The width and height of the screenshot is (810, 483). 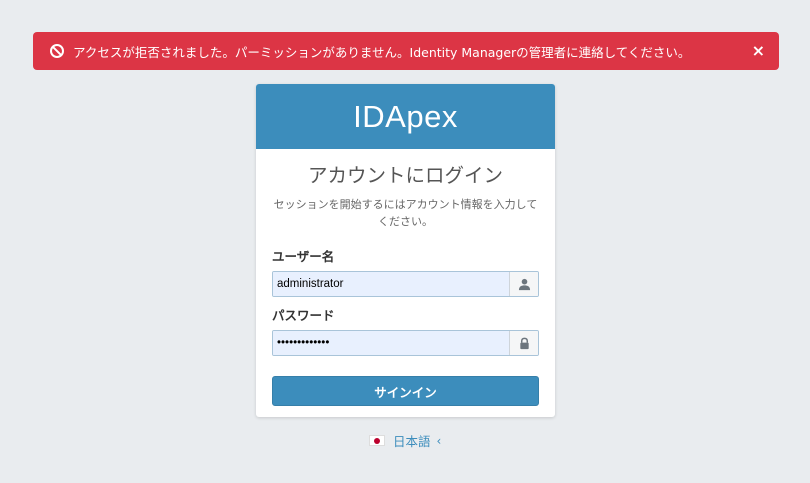 I want to click on chevron-left-icon: ‹, so click(x=439, y=440).